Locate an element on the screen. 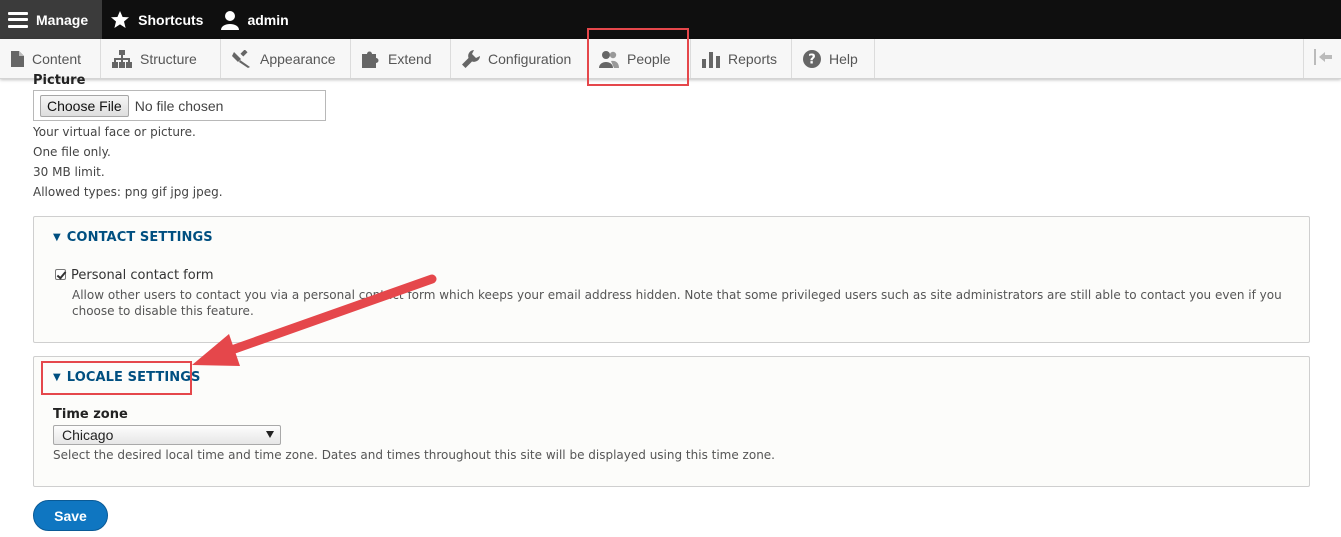 The height and width of the screenshot is (537, 1341). user-tab: admin is located at coordinates (255, 19).